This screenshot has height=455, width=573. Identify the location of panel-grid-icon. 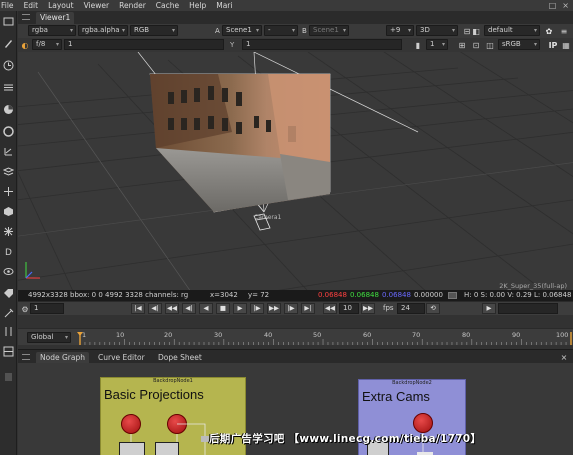
(8, 351).